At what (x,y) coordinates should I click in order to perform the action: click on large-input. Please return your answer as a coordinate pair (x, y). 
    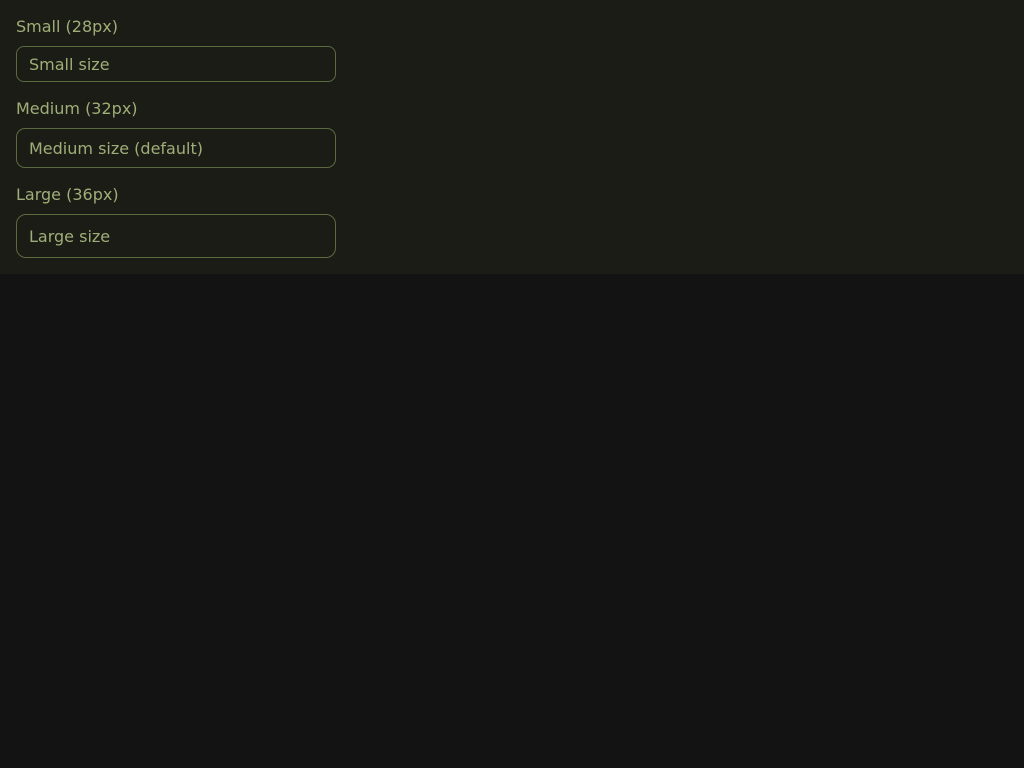
    Looking at the image, I should click on (176, 236).